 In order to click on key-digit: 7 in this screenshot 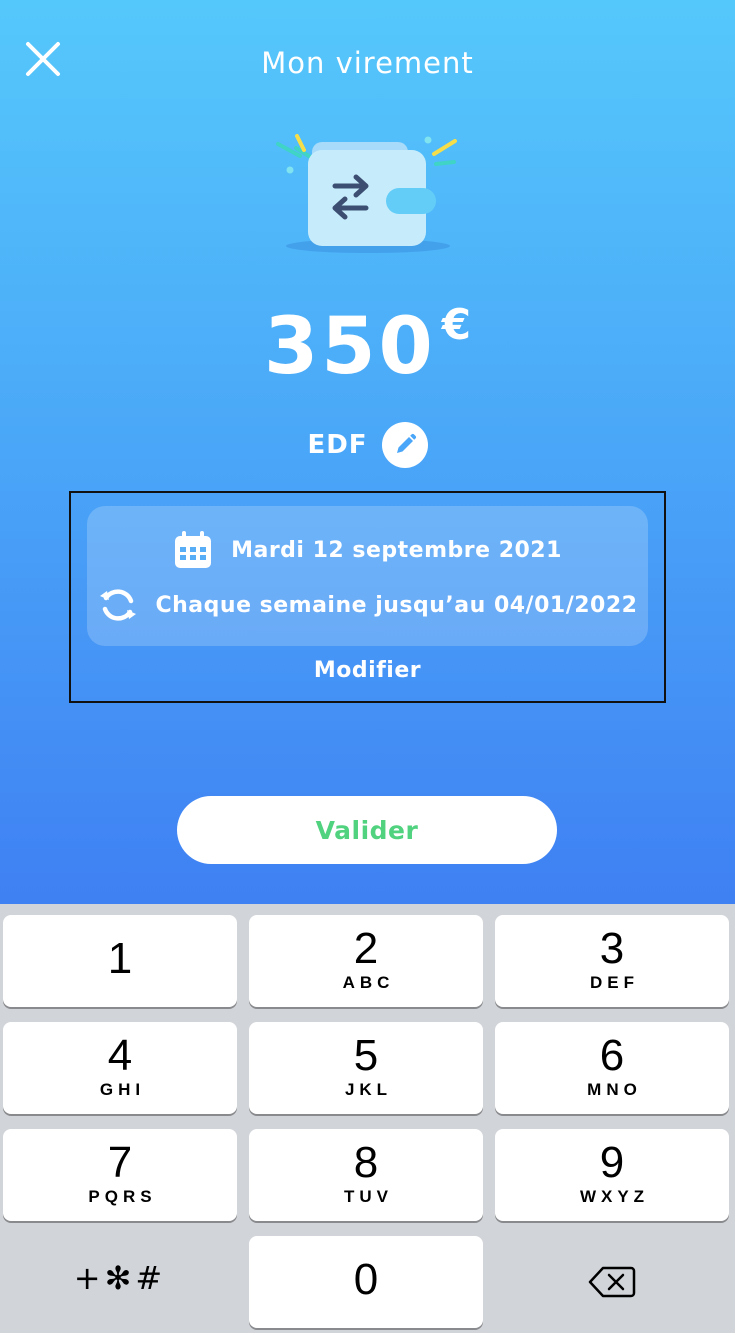, I will do `click(120, 1162)`.